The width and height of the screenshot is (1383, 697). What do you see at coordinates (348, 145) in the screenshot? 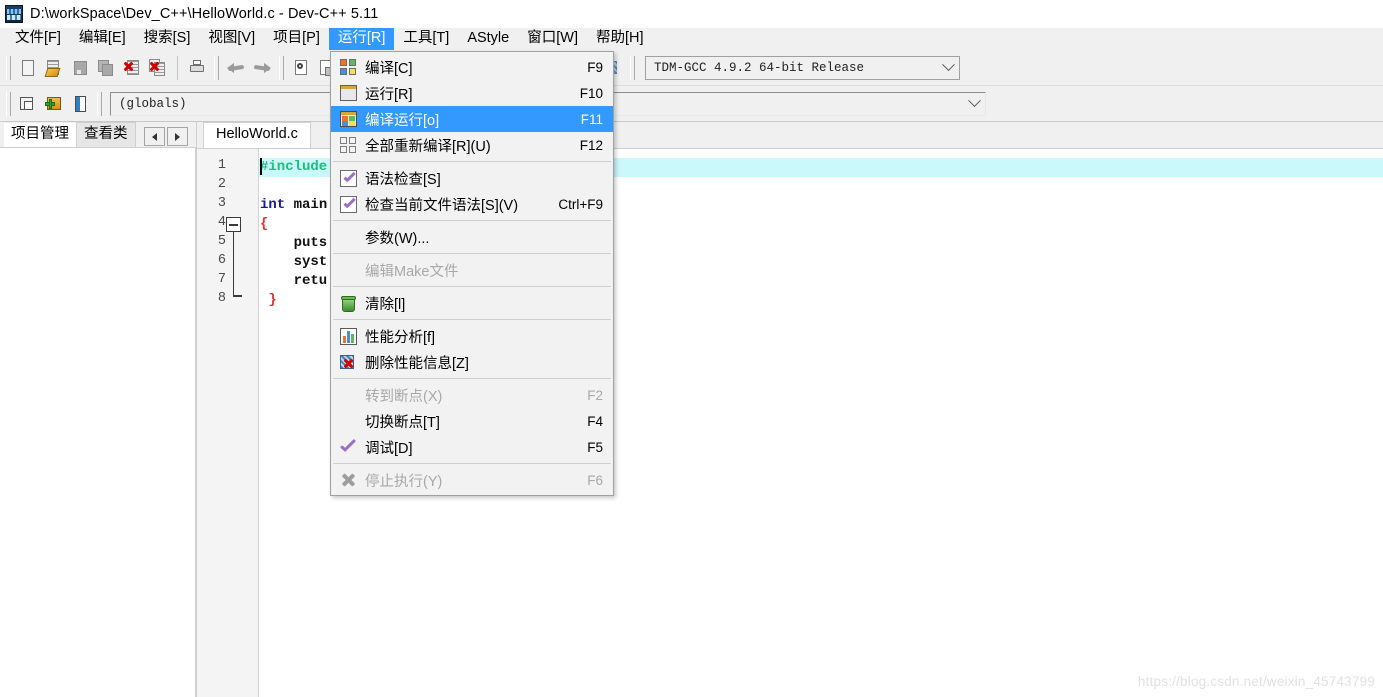
I see `rebuild-all-icon` at bounding box center [348, 145].